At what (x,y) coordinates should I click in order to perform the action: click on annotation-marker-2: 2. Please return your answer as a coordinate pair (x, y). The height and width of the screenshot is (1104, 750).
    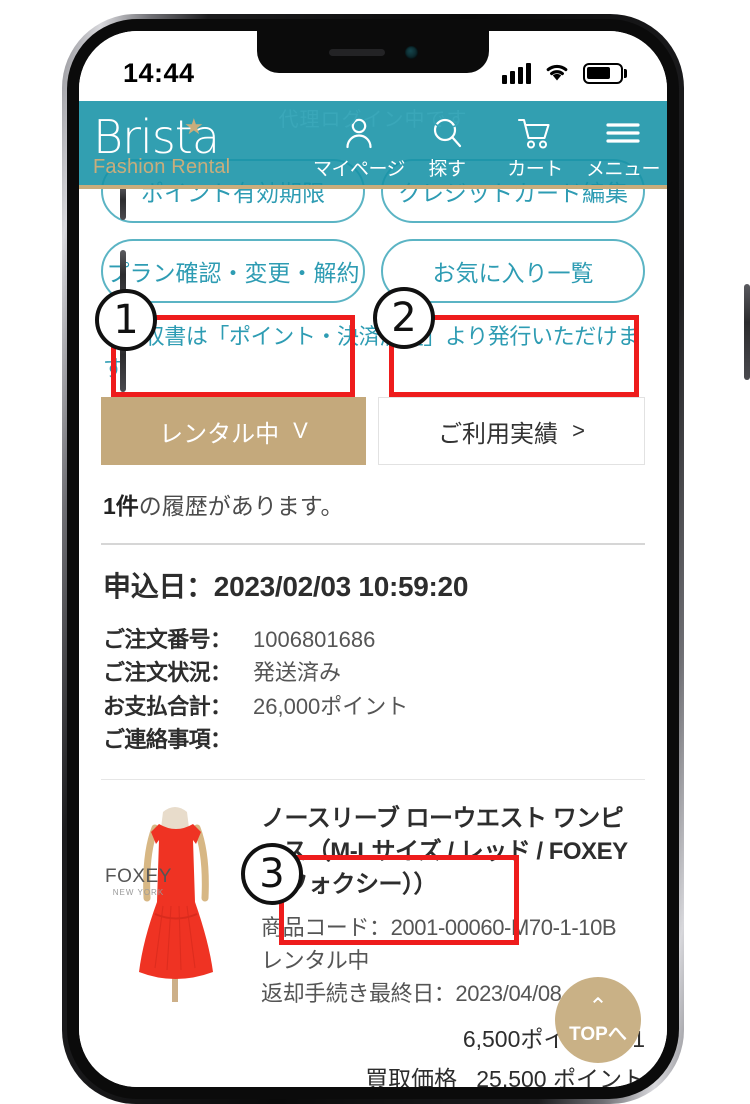
    Looking at the image, I should click on (404, 318).